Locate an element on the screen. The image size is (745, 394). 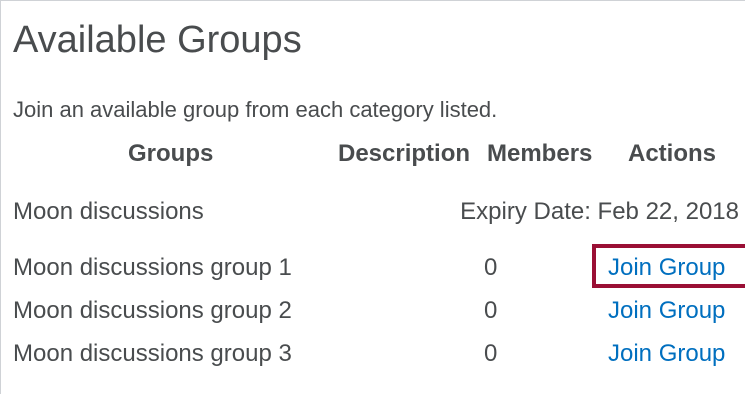
page-title: Available Groups is located at coordinates (157, 40).